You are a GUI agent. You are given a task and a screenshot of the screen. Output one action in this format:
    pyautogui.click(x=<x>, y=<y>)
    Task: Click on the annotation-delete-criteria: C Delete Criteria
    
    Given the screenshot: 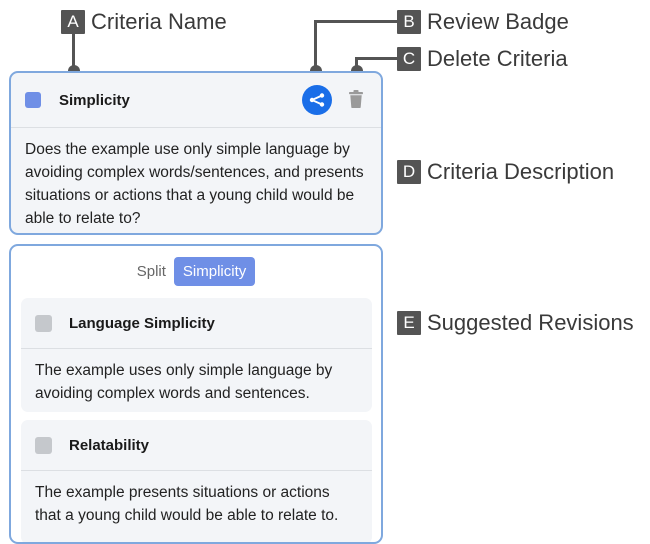 What is the action you would take?
    pyautogui.click(x=482, y=59)
    